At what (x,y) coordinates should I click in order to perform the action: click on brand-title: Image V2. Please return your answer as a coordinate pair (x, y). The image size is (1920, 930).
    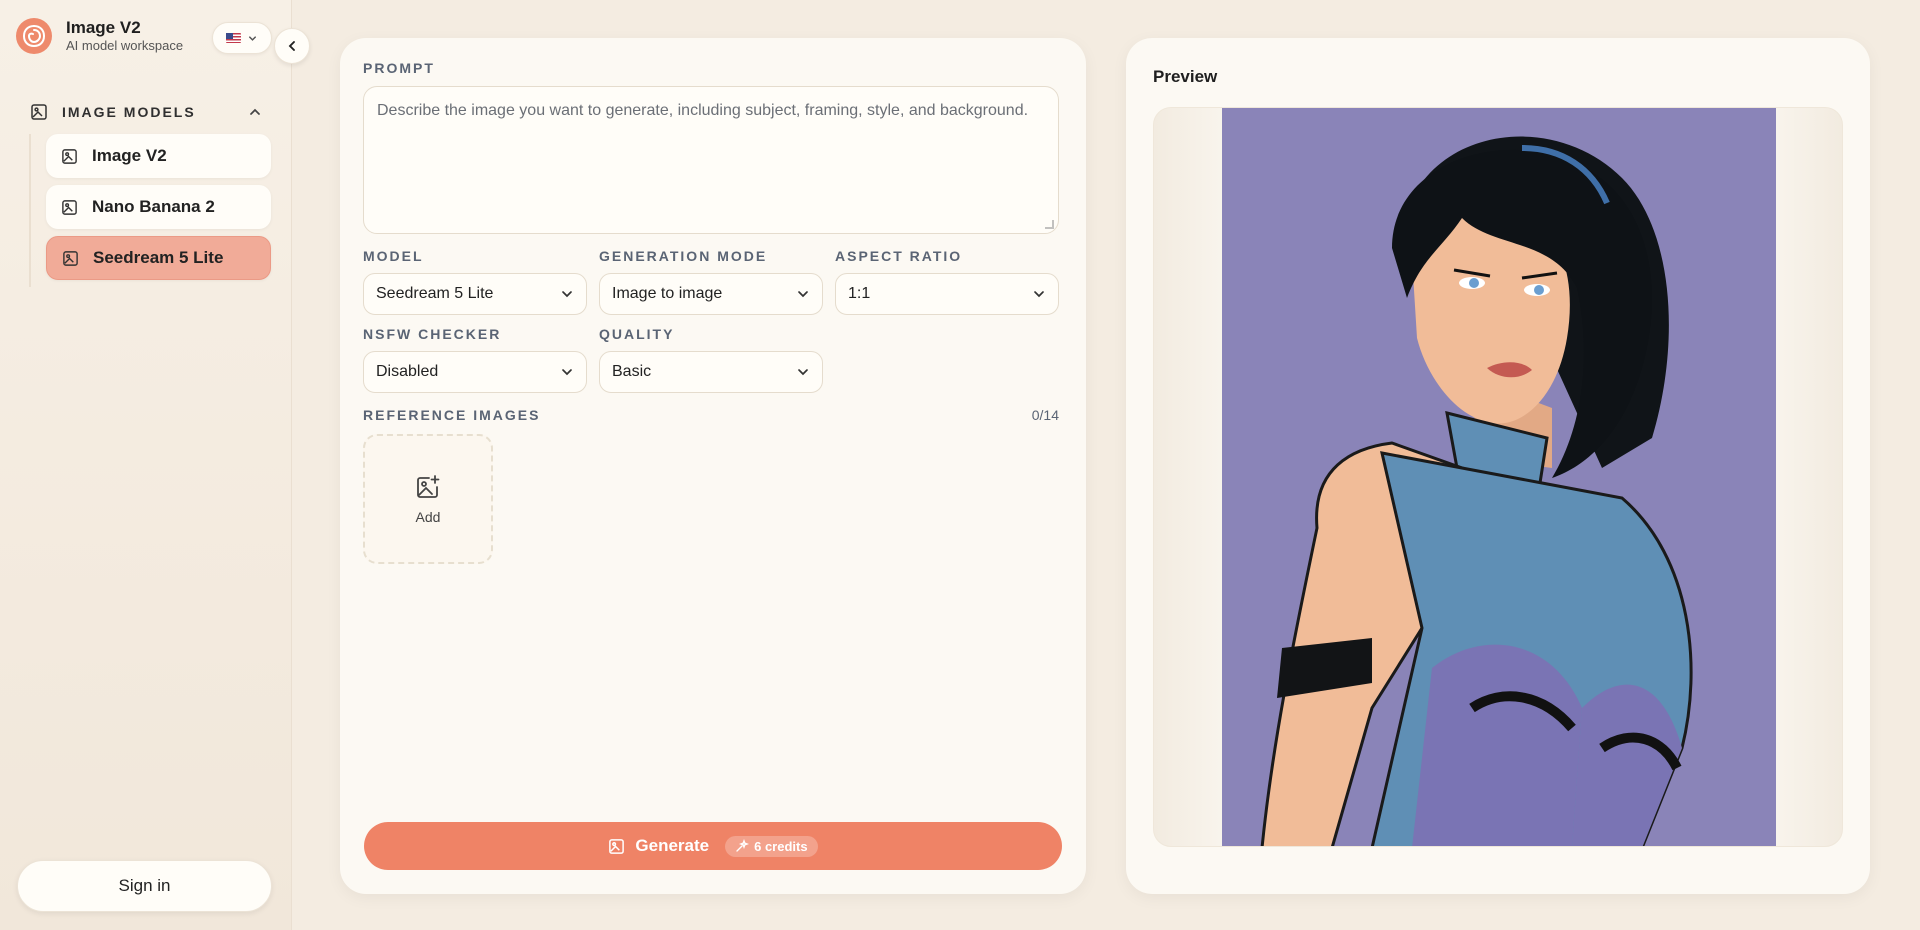
    Looking at the image, I should click on (103, 27).